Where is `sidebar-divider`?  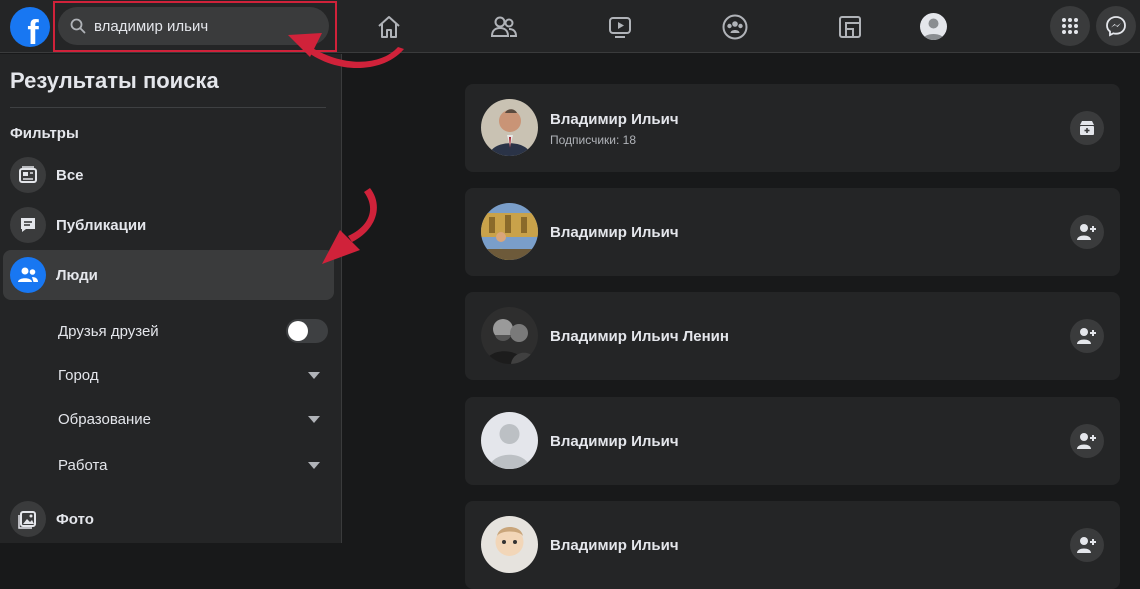 sidebar-divider is located at coordinates (168, 107).